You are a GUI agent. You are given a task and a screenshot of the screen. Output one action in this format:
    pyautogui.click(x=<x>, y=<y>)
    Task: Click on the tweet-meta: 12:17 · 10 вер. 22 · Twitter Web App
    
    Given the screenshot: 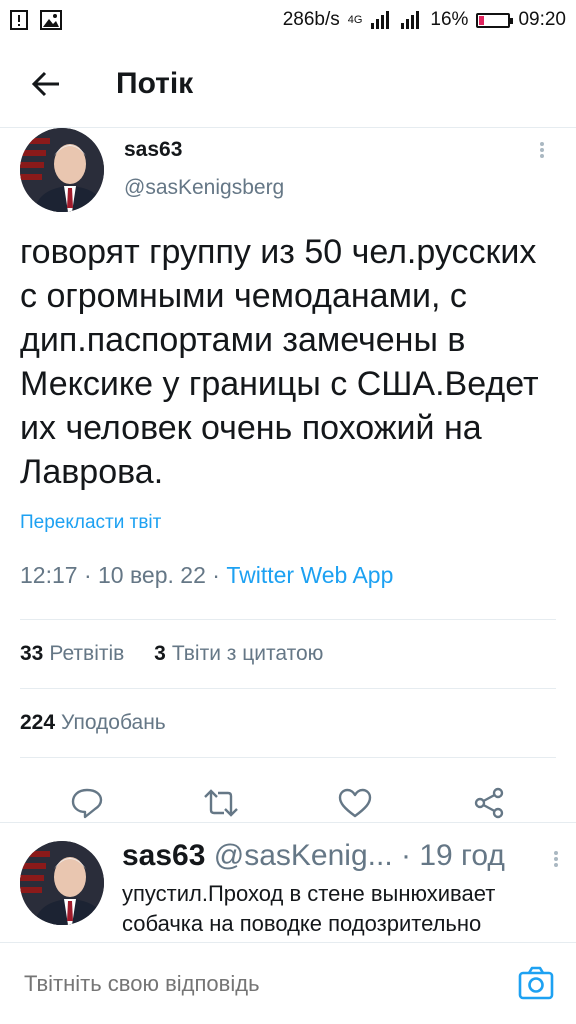 What is the action you would take?
    pyautogui.click(x=288, y=575)
    